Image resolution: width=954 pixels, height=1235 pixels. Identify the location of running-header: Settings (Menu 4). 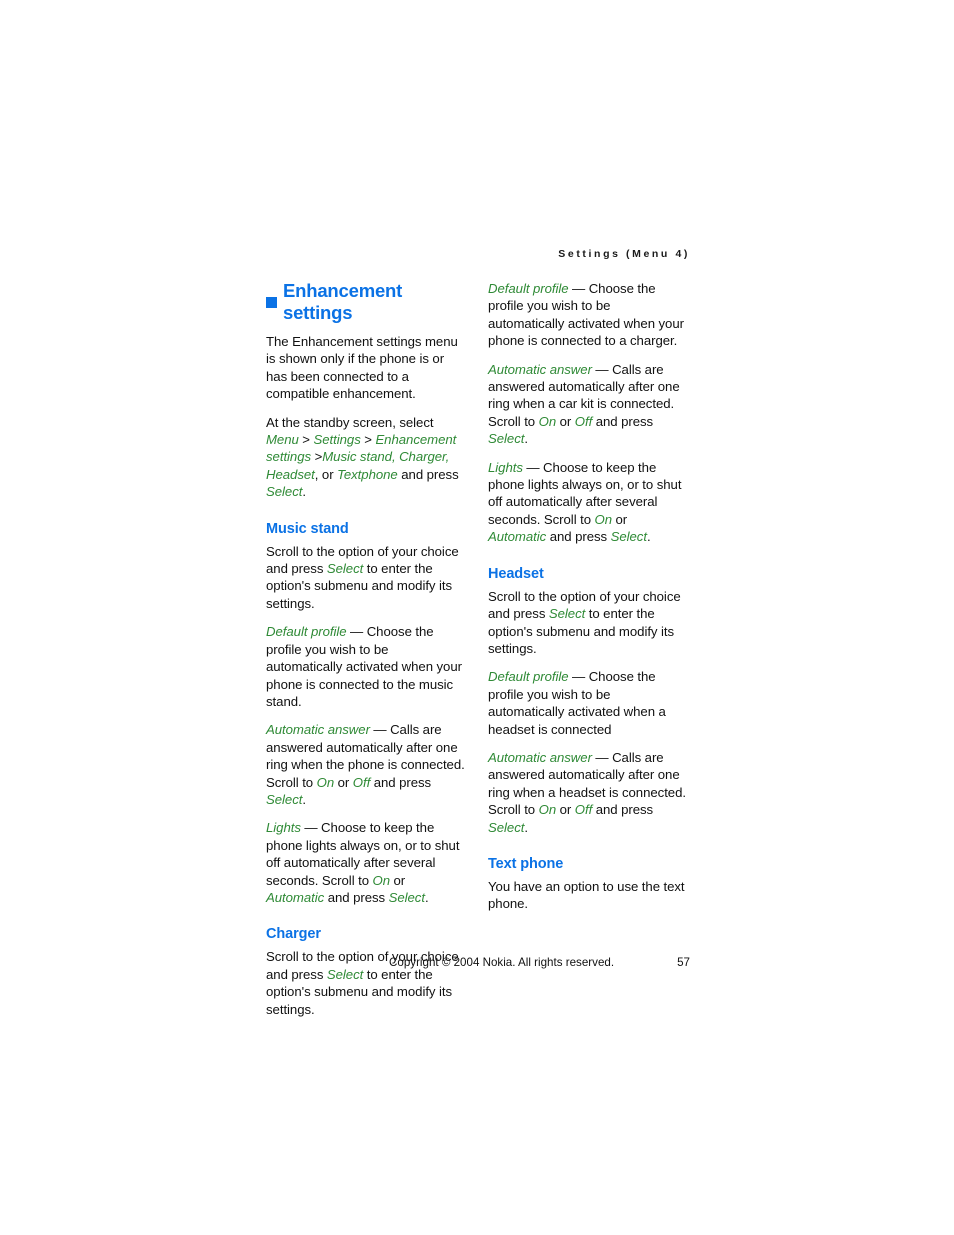
(624, 254).